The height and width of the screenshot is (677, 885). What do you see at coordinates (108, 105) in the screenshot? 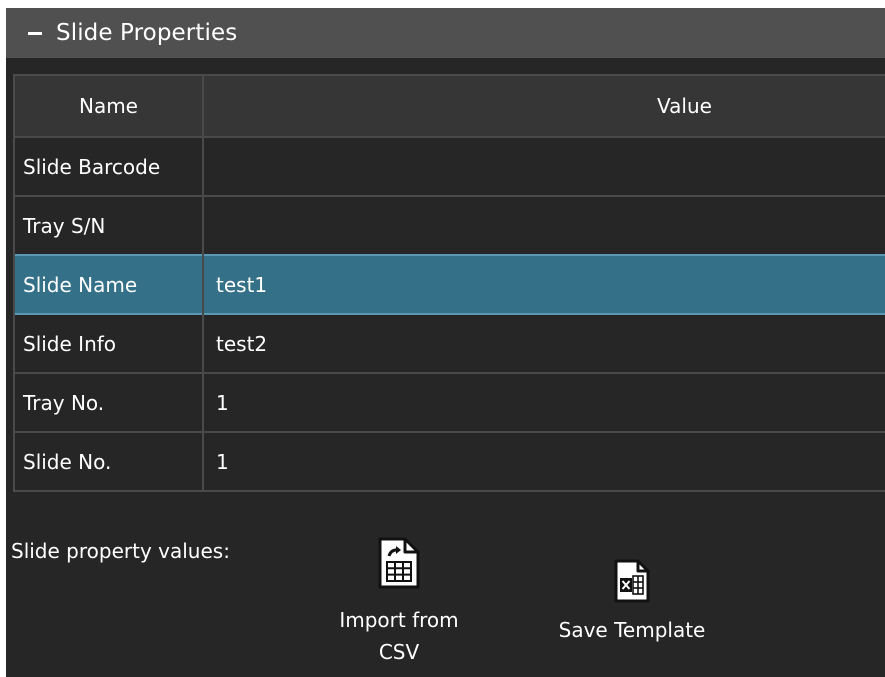
I see `column-header-name: Name` at bounding box center [108, 105].